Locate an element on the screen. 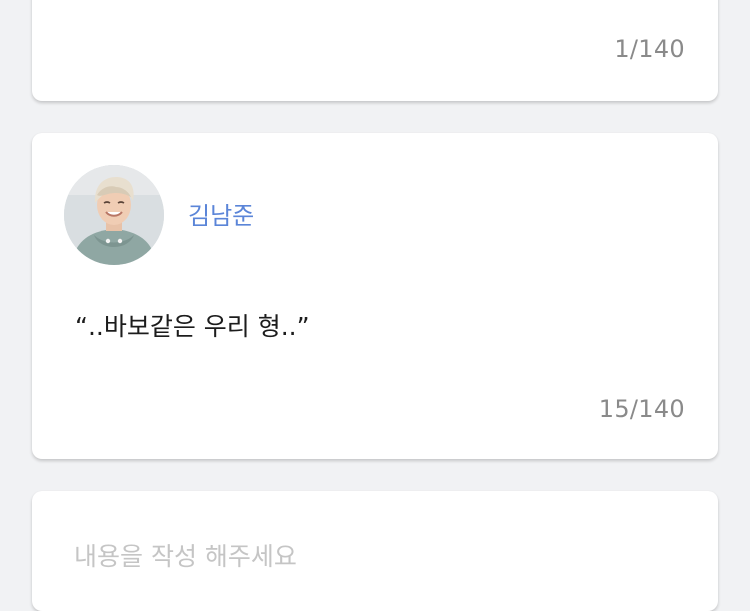 This screenshot has height=611, width=750. character-counter: 1/140 is located at coordinates (649, 49).